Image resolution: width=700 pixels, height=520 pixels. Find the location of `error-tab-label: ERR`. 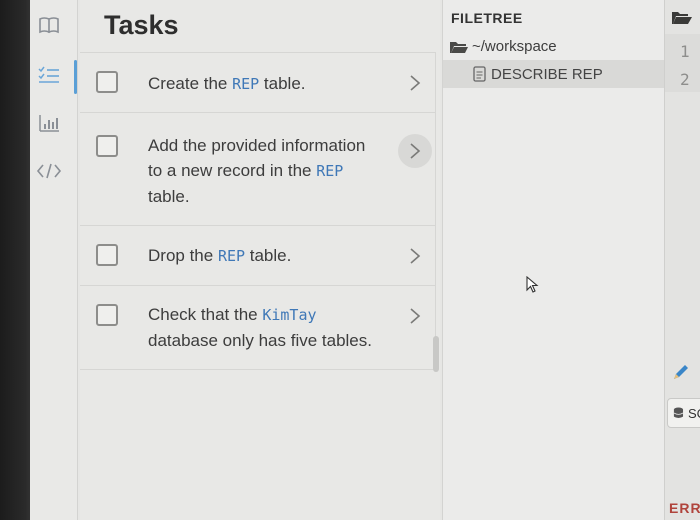

error-tab-label: ERR is located at coordinates (684, 508).